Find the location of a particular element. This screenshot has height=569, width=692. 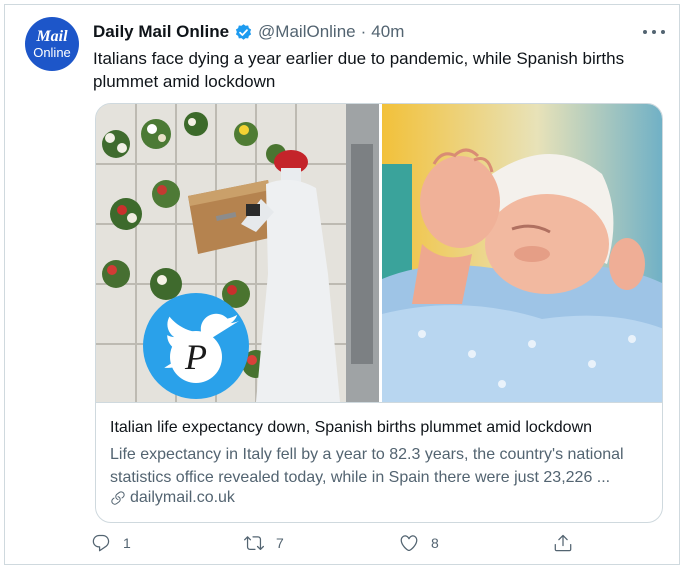

like-button: 8 is located at coordinates (419, 543).